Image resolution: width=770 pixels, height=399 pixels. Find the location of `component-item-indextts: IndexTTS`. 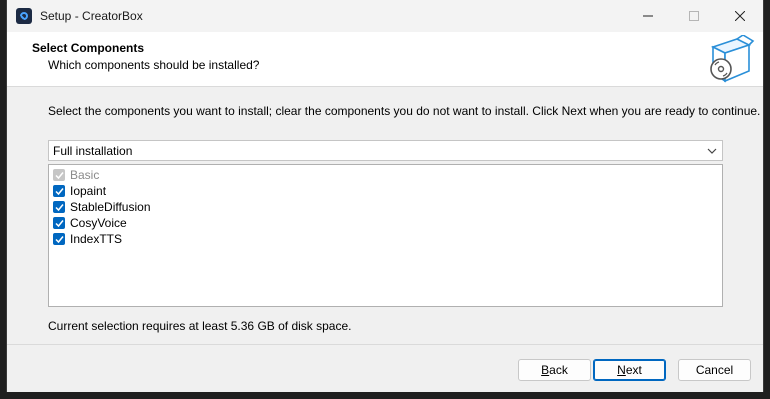

component-item-indextts: IndexTTS is located at coordinates (385, 239).